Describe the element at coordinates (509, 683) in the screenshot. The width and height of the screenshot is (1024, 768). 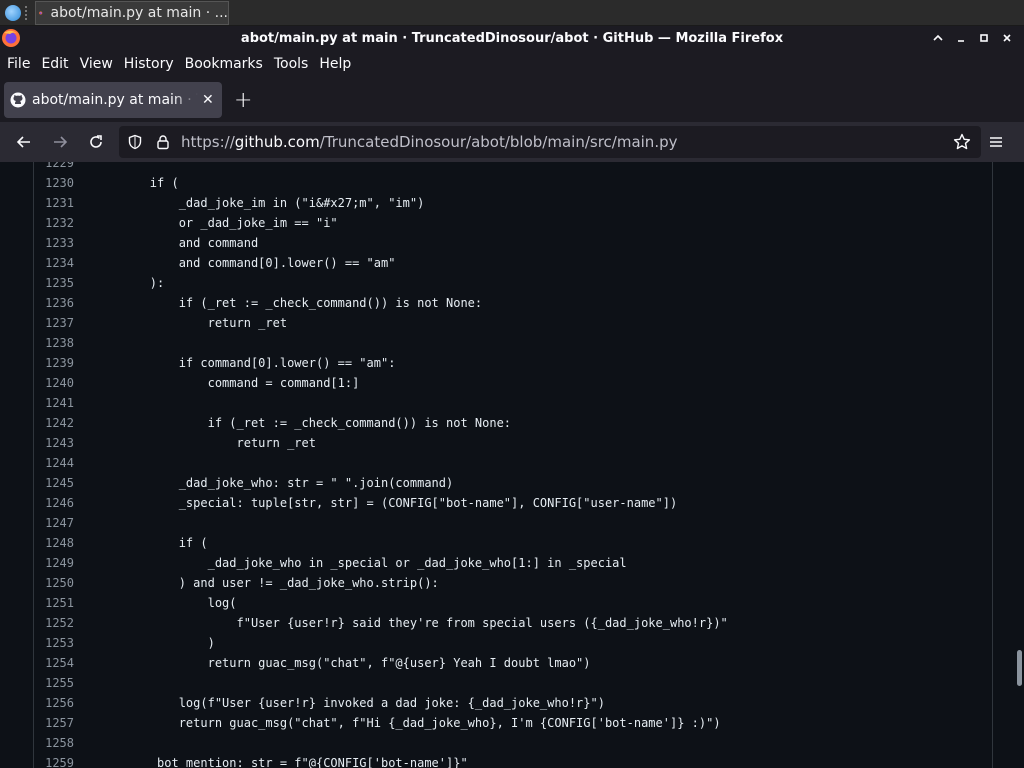
I see `code-line: 1255` at that location.